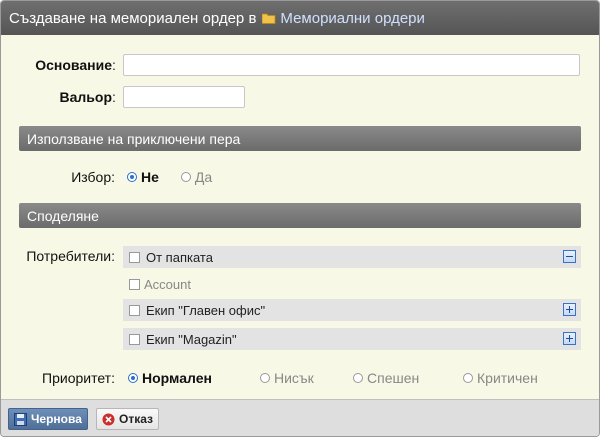 This screenshot has width=600, height=437. I want to click on group-from-folder-label: От папката, so click(179, 257).